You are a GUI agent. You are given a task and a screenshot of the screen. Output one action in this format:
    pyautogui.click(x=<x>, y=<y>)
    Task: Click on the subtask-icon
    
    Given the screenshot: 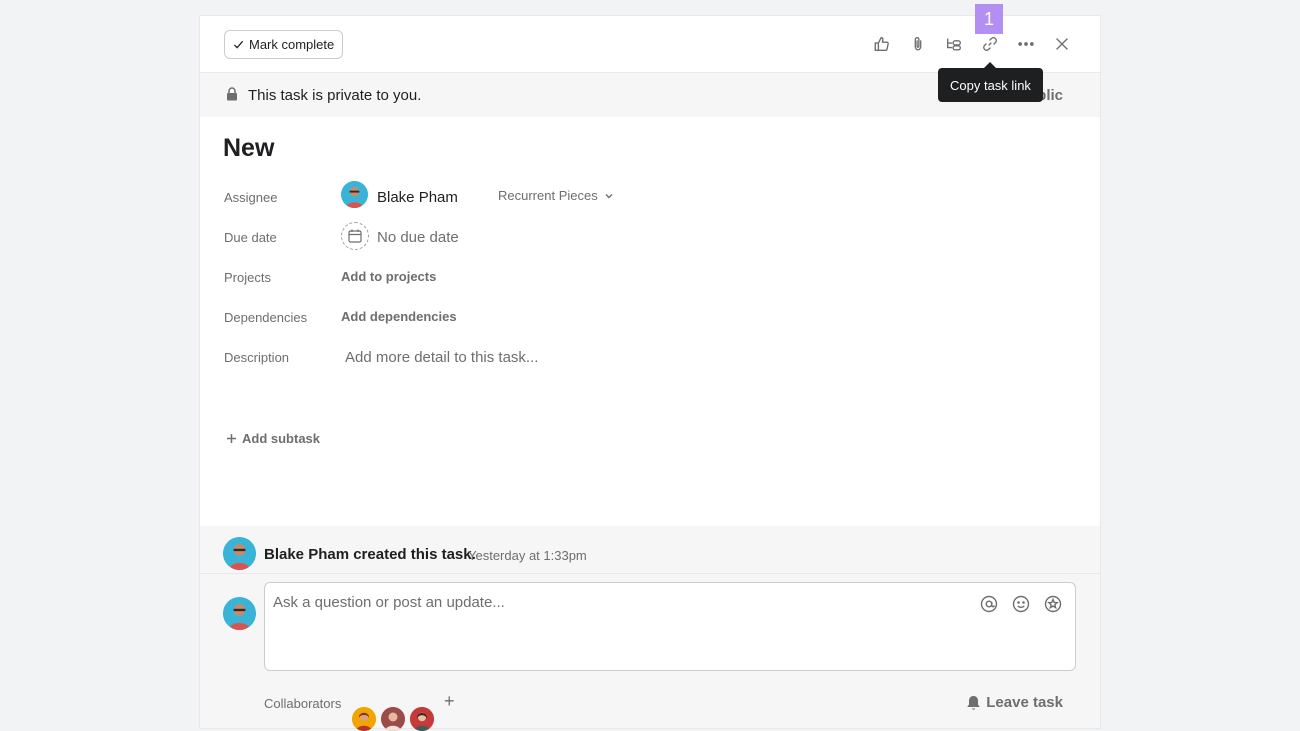 What is the action you would take?
    pyautogui.click(x=954, y=44)
    